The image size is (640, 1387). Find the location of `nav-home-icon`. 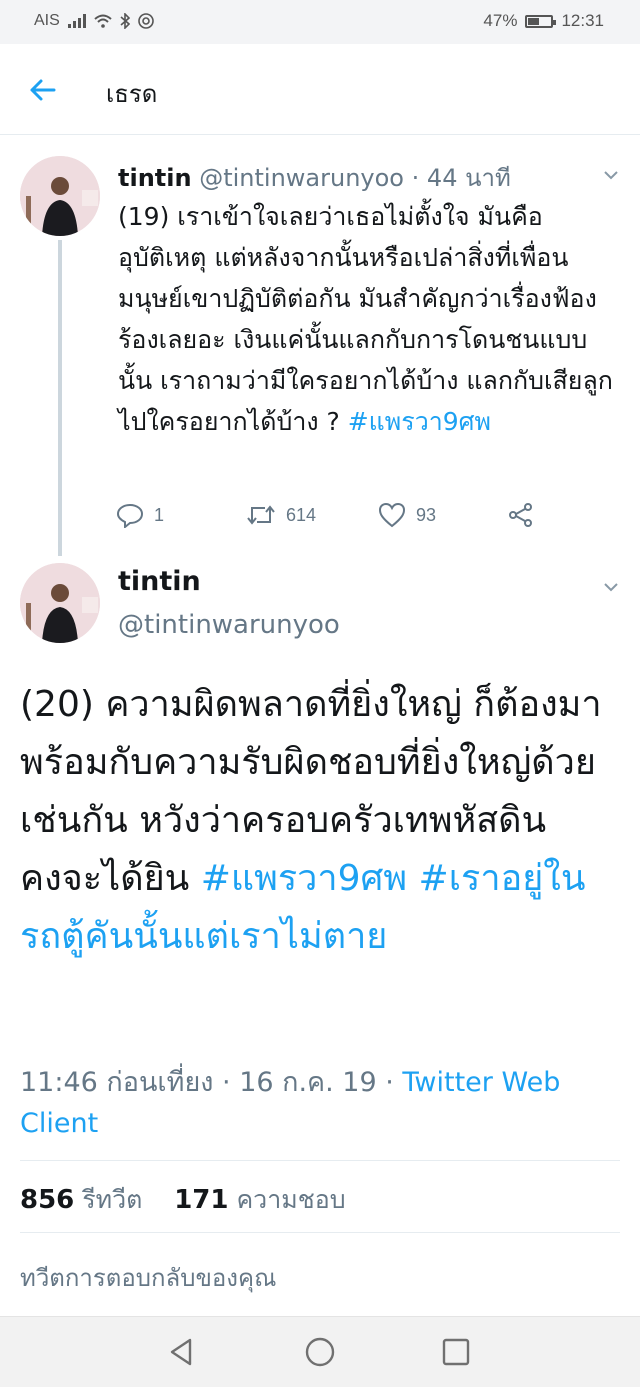

nav-home-icon is located at coordinates (320, 1352).